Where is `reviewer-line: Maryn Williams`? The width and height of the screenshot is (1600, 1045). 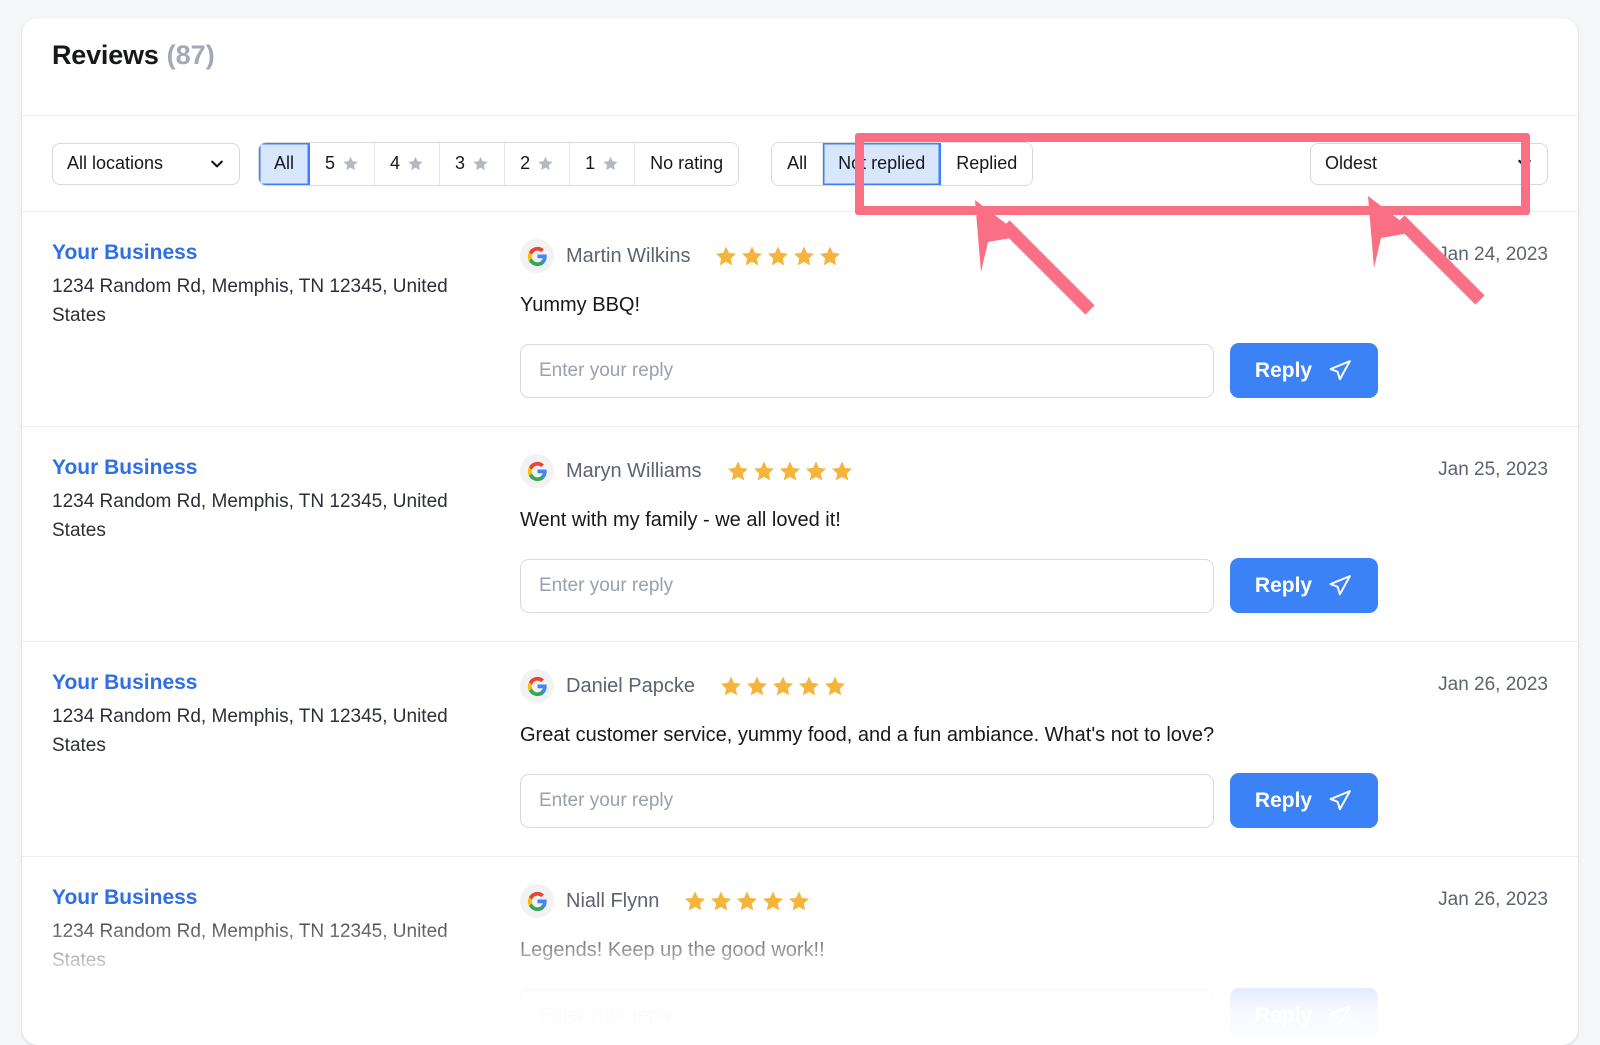 reviewer-line: Maryn Williams is located at coordinates (949, 471).